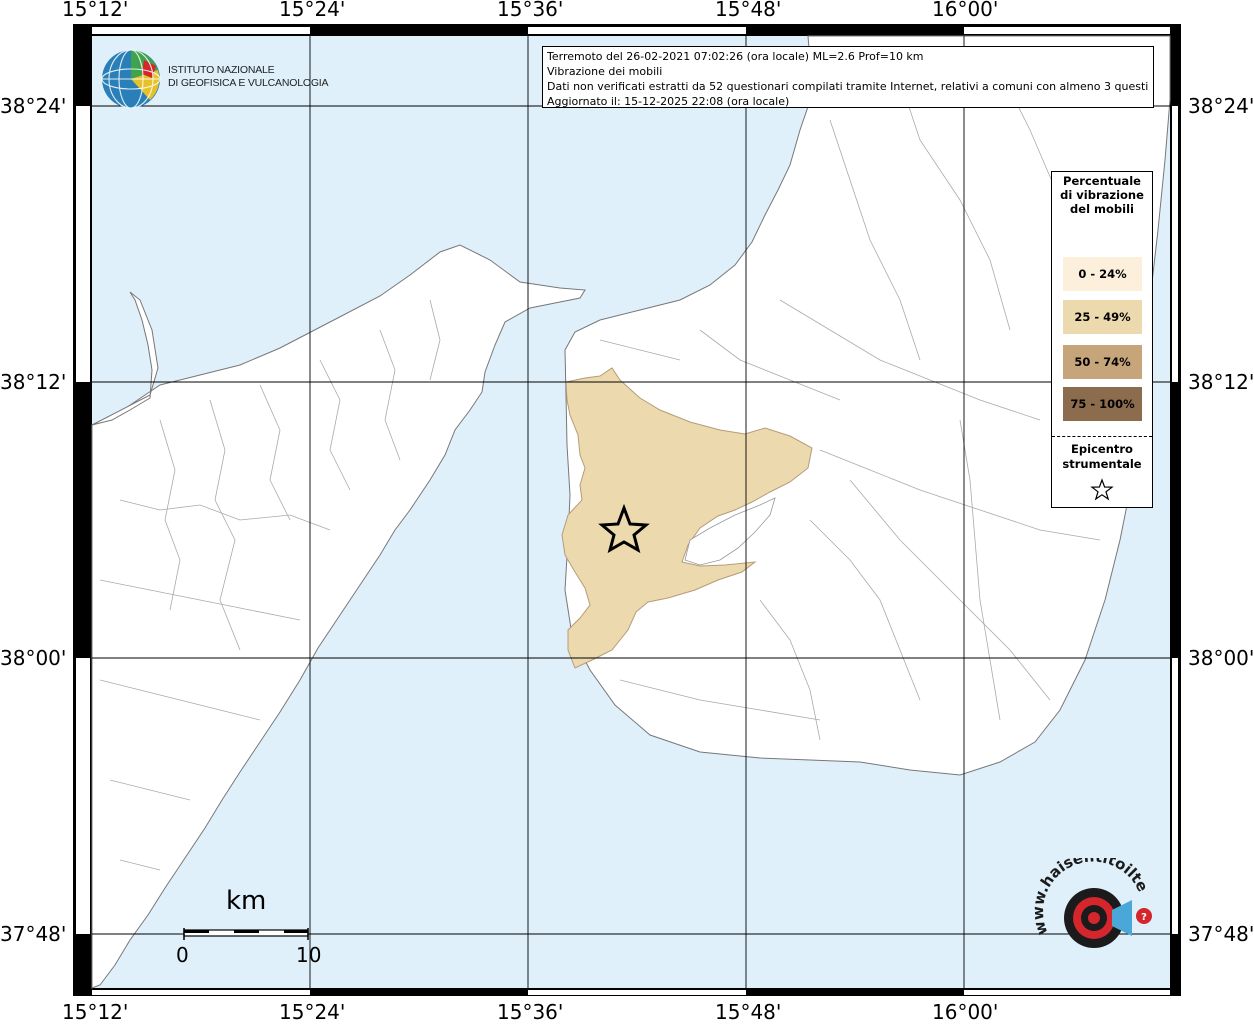  Describe the element at coordinates (530, 1012) in the screenshot. I see `lon-label-bottom-3: 15°36'` at that location.